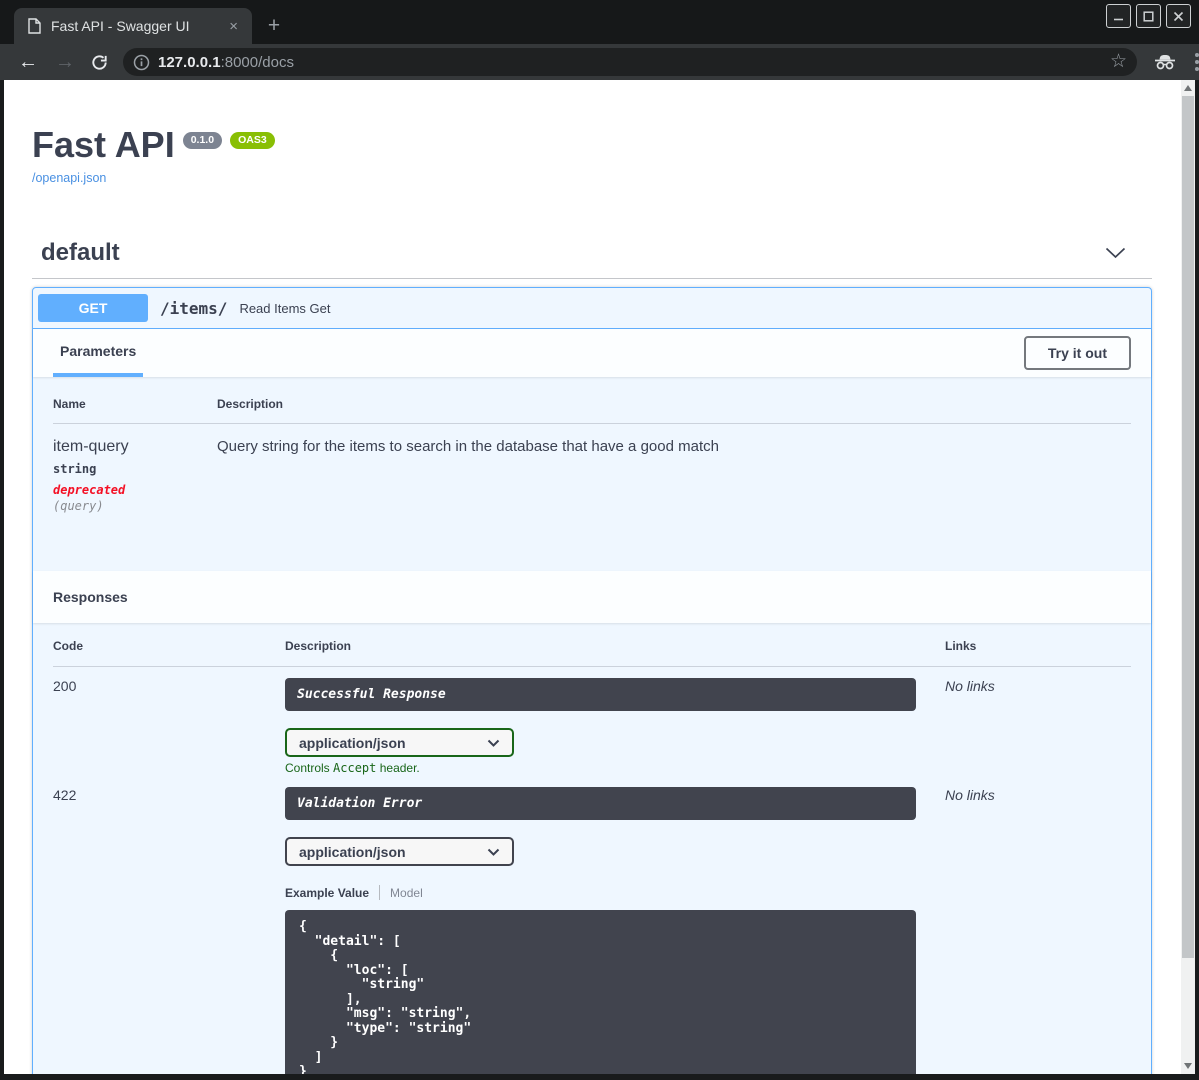 The width and height of the screenshot is (1199, 1080). Describe the element at coordinates (141, 62) in the screenshot. I see `site-info-icon` at that location.